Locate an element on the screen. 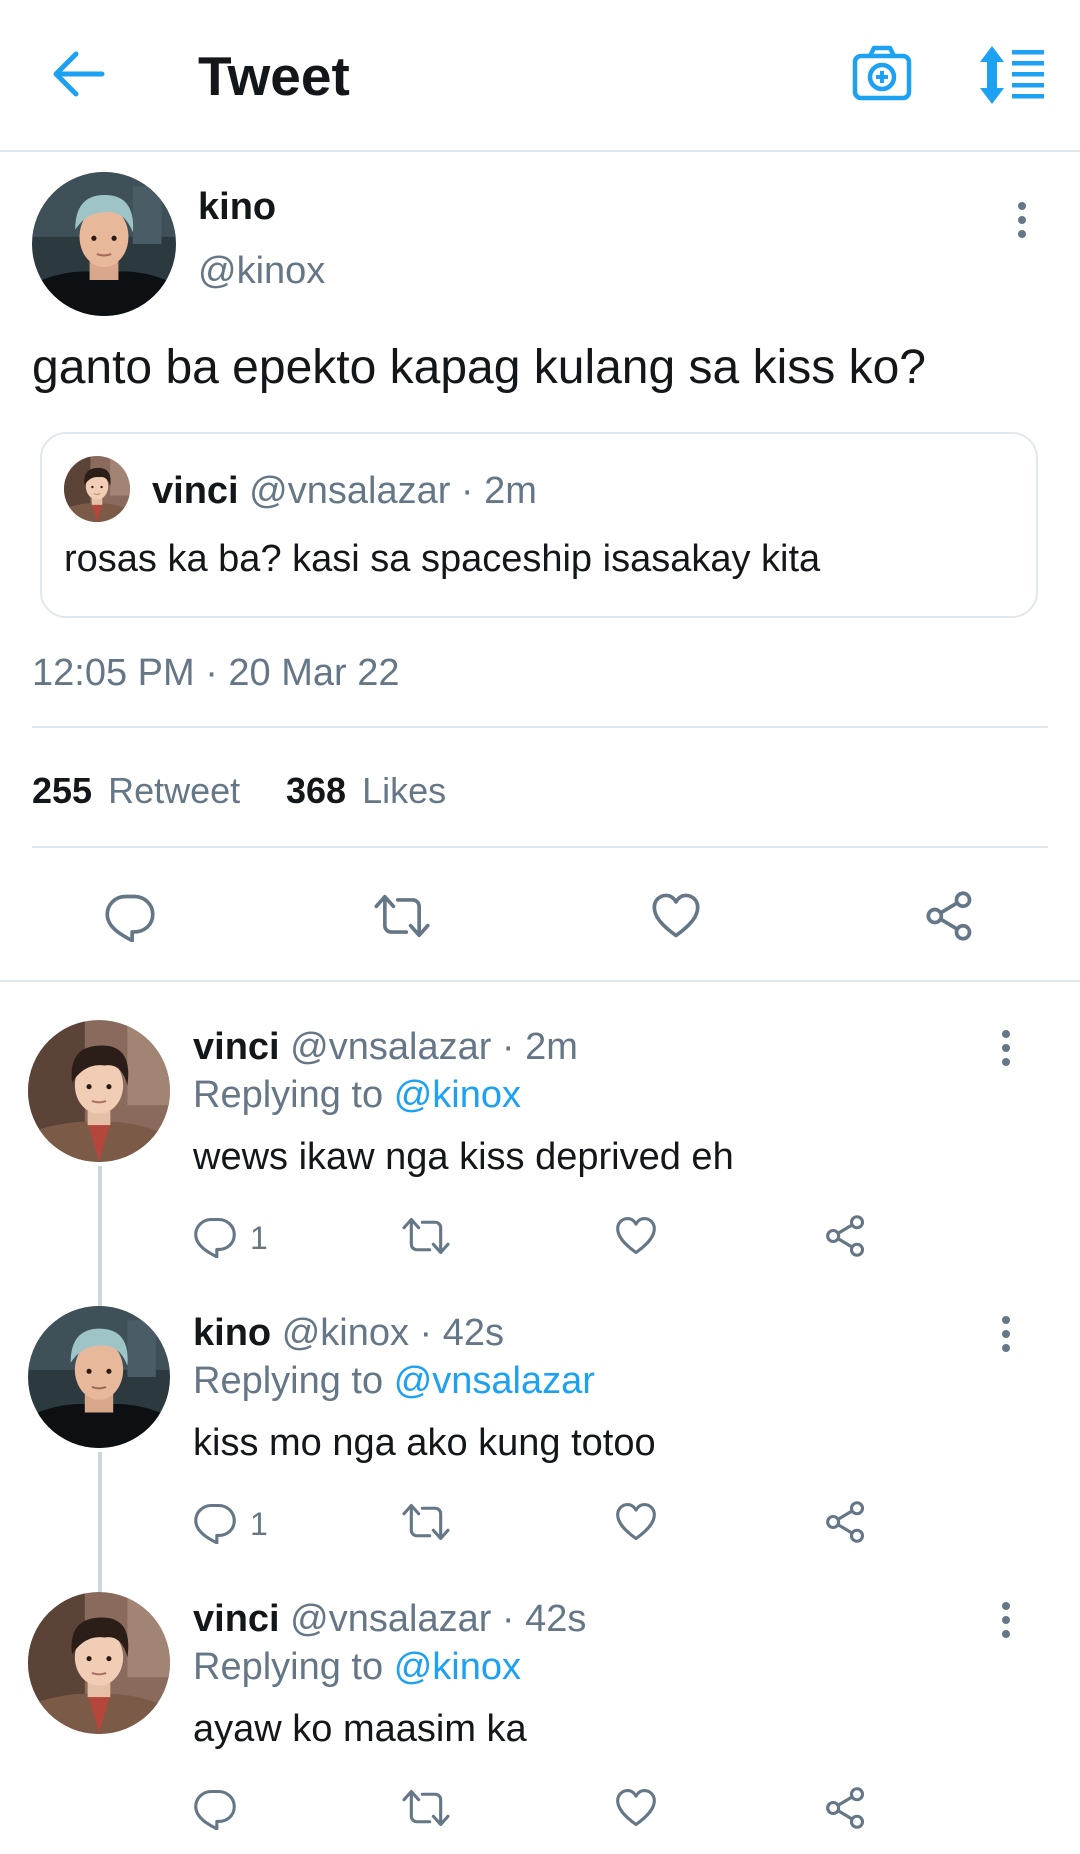 The width and height of the screenshot is (1080, 1854). tweet-timestamp: 12:05 PM · 20 Mar 22 is located at coordinates (216, 673).